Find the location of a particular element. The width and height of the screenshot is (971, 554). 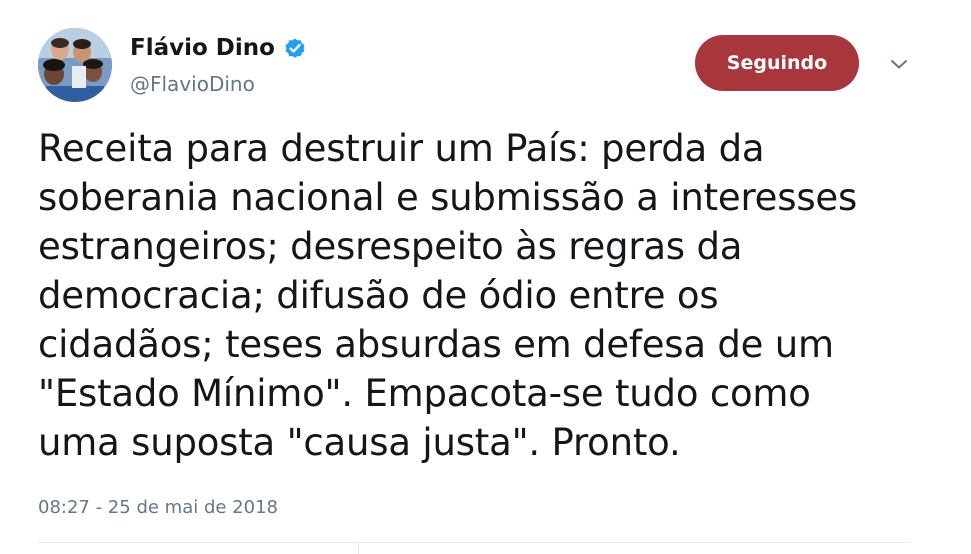

tweet-text-line: democracia; difusão de ódio entre os is located at coordinates (378, 295).